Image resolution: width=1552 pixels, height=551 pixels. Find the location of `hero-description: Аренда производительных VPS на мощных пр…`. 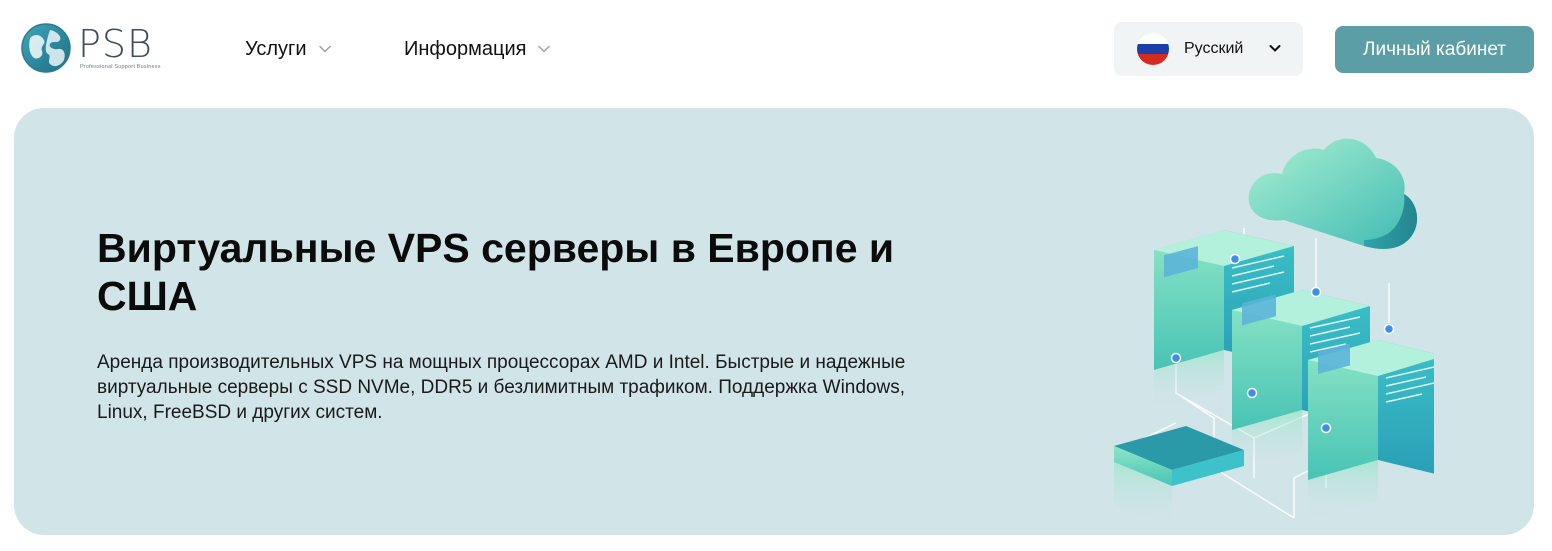

hero-description: Аренда производительных VPS на мощных пр… is located at coordinates (501, 387).